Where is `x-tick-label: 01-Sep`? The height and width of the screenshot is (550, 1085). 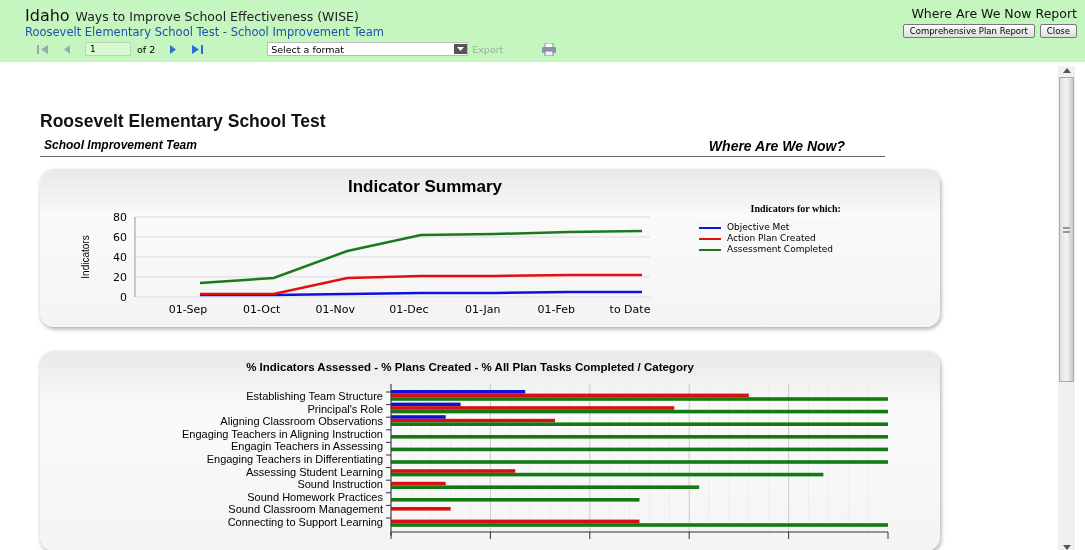
x-tick-label: 01-Sep is located at coordinates (188, 309).